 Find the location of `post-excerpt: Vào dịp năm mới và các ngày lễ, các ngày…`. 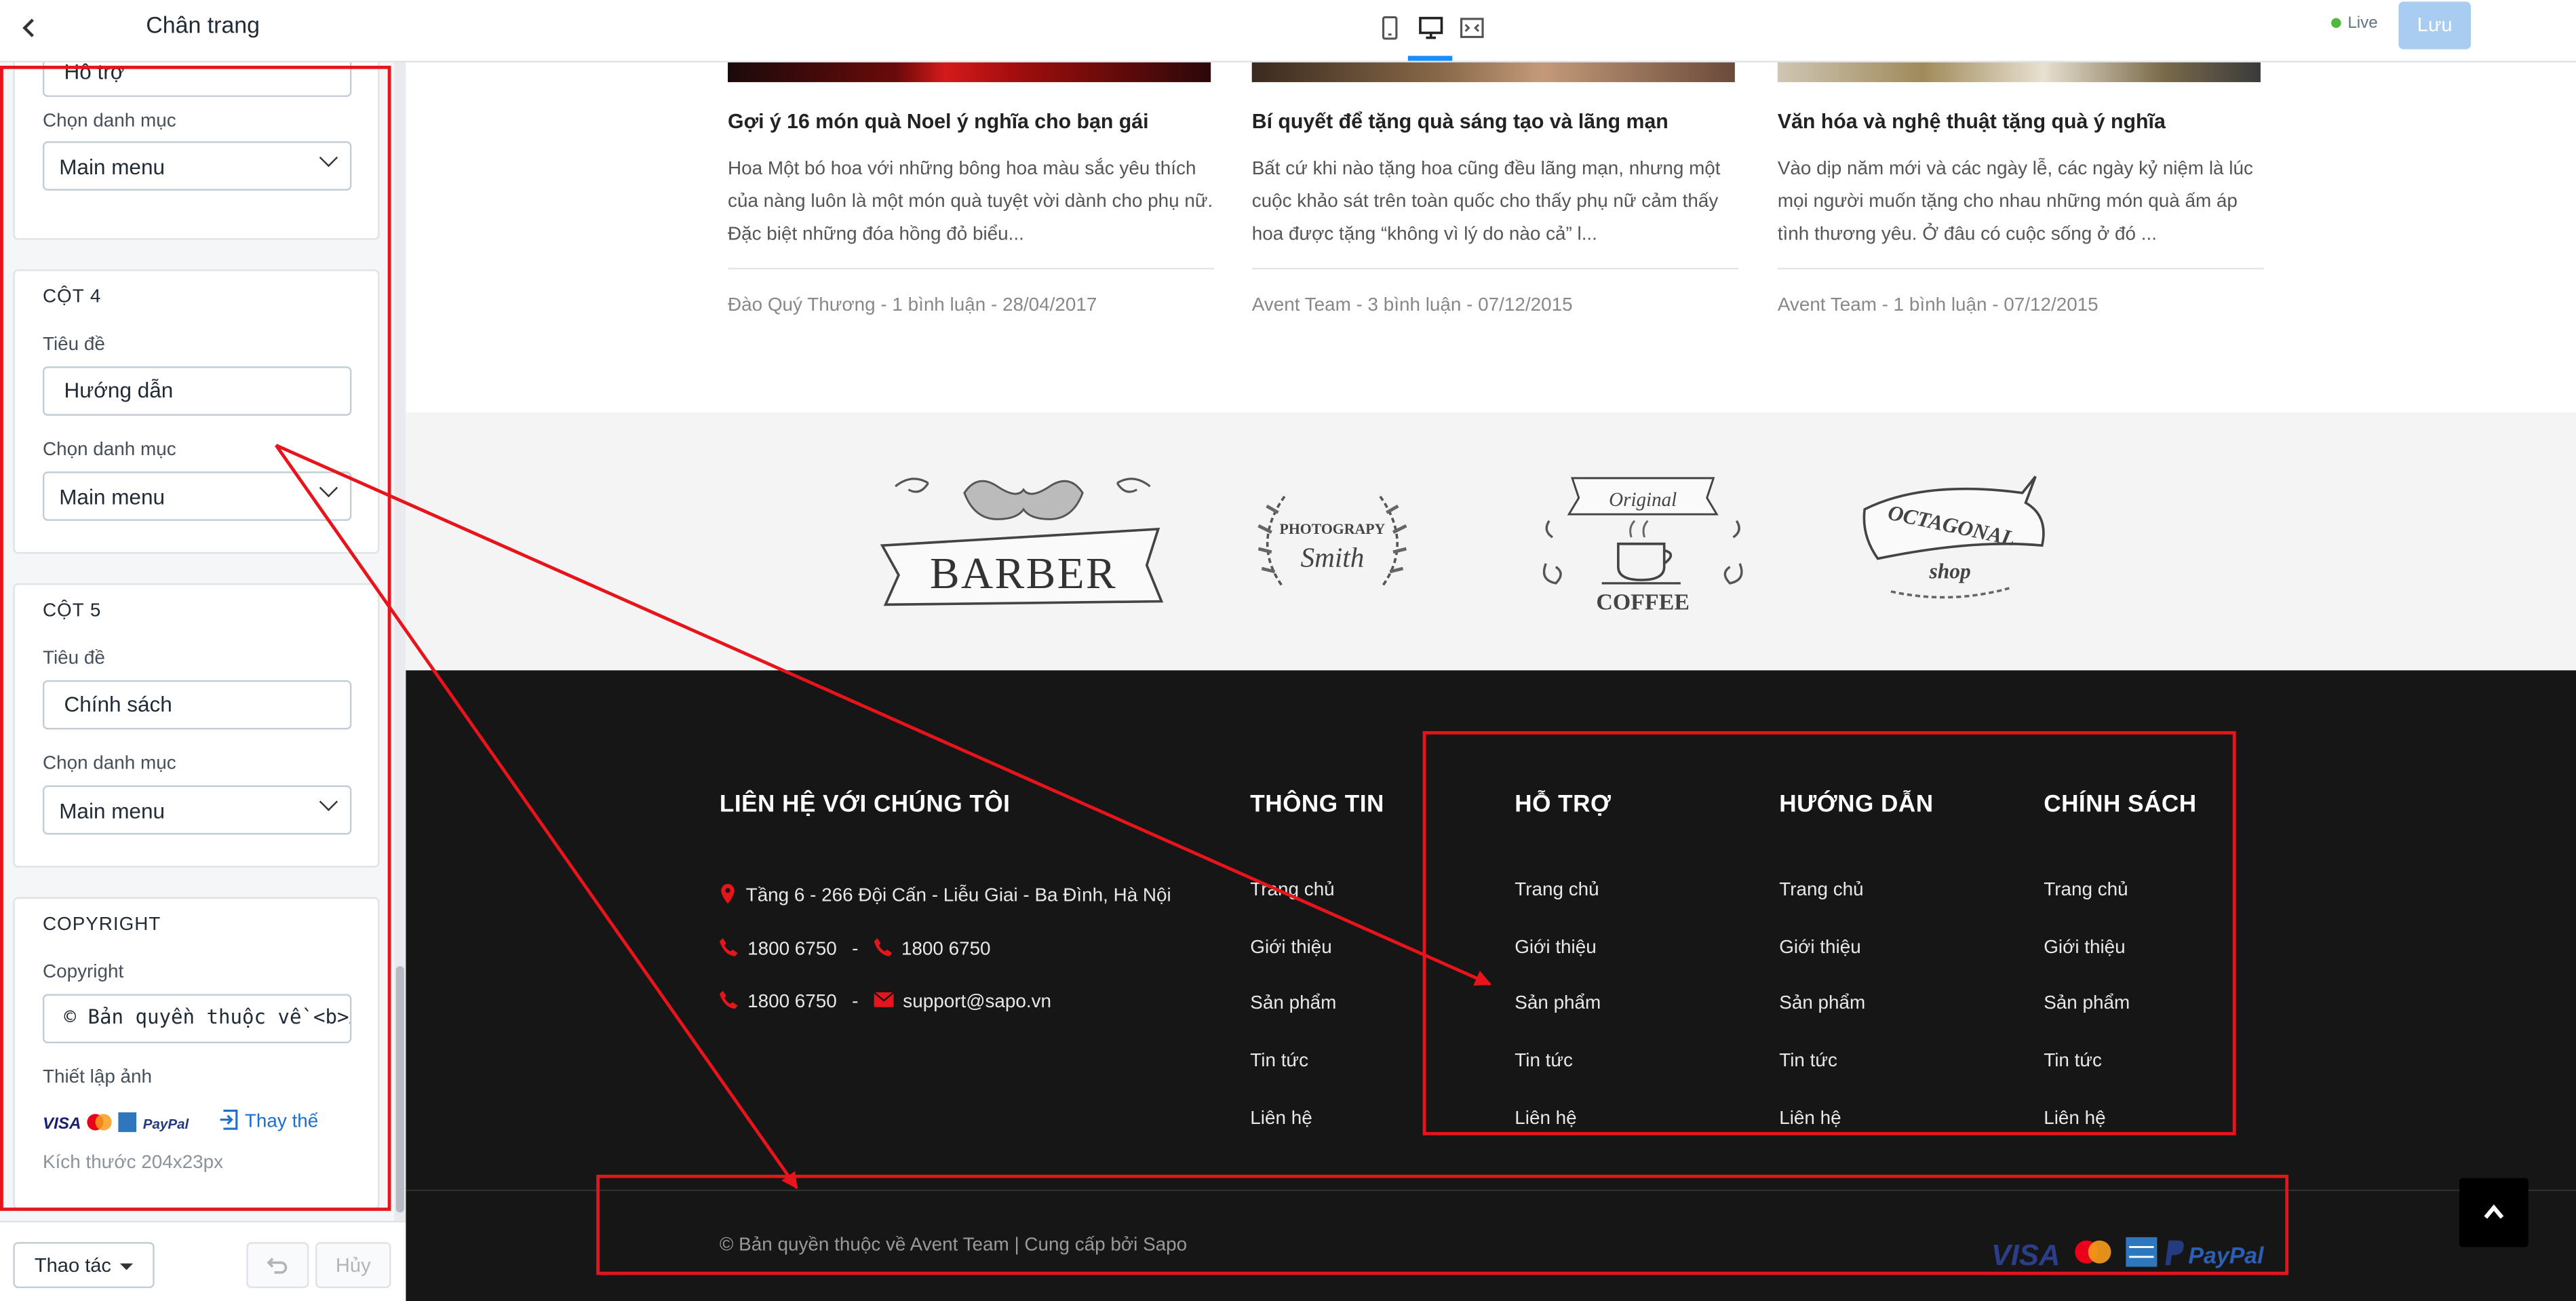

post-excerpt: Vào dịp năm mới và các ngày lễ, các ngày… is located at coordinates (2015, 202).